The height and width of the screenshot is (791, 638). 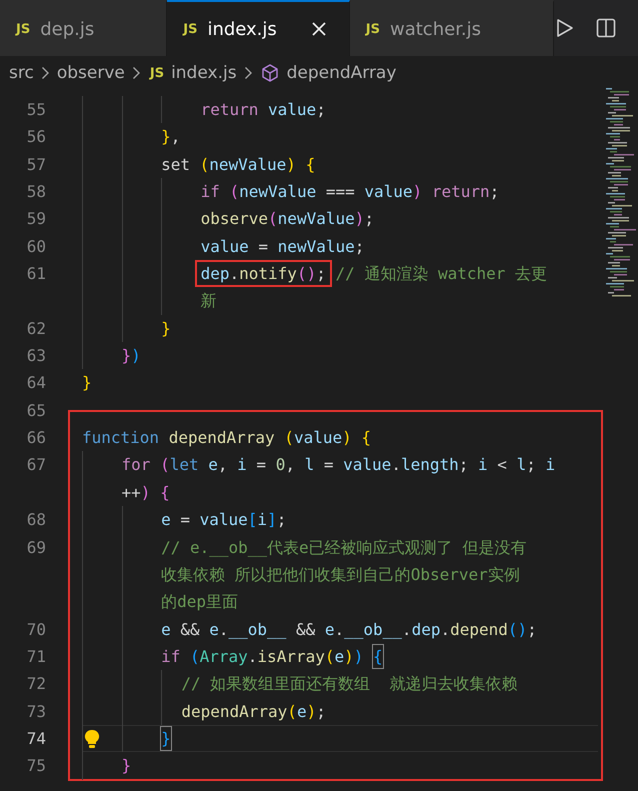 I want to click on code-text: e && e.__ob__ && e.__ob__.dep.depend();, so click(x=349, y=629).